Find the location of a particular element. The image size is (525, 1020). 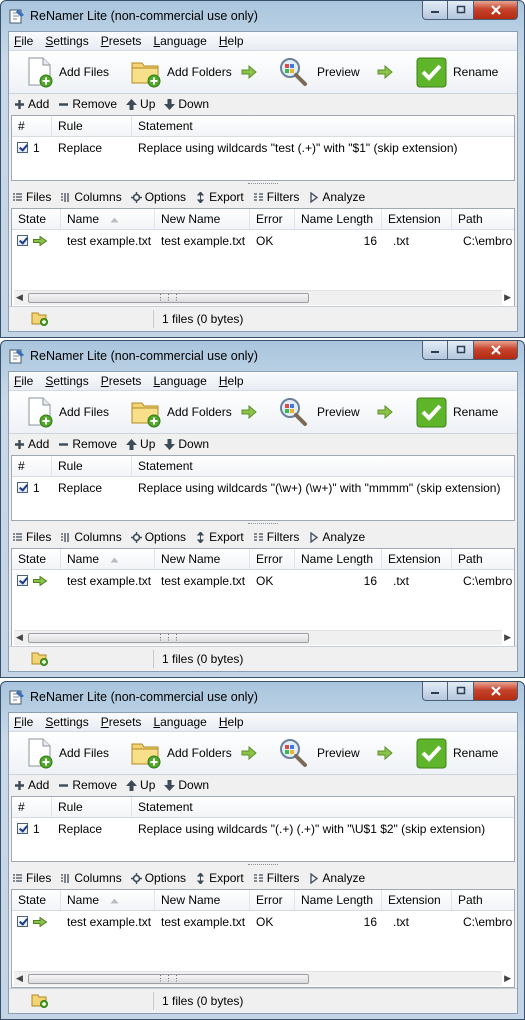

folder-add-icon is located at coordinates (40, 1000).